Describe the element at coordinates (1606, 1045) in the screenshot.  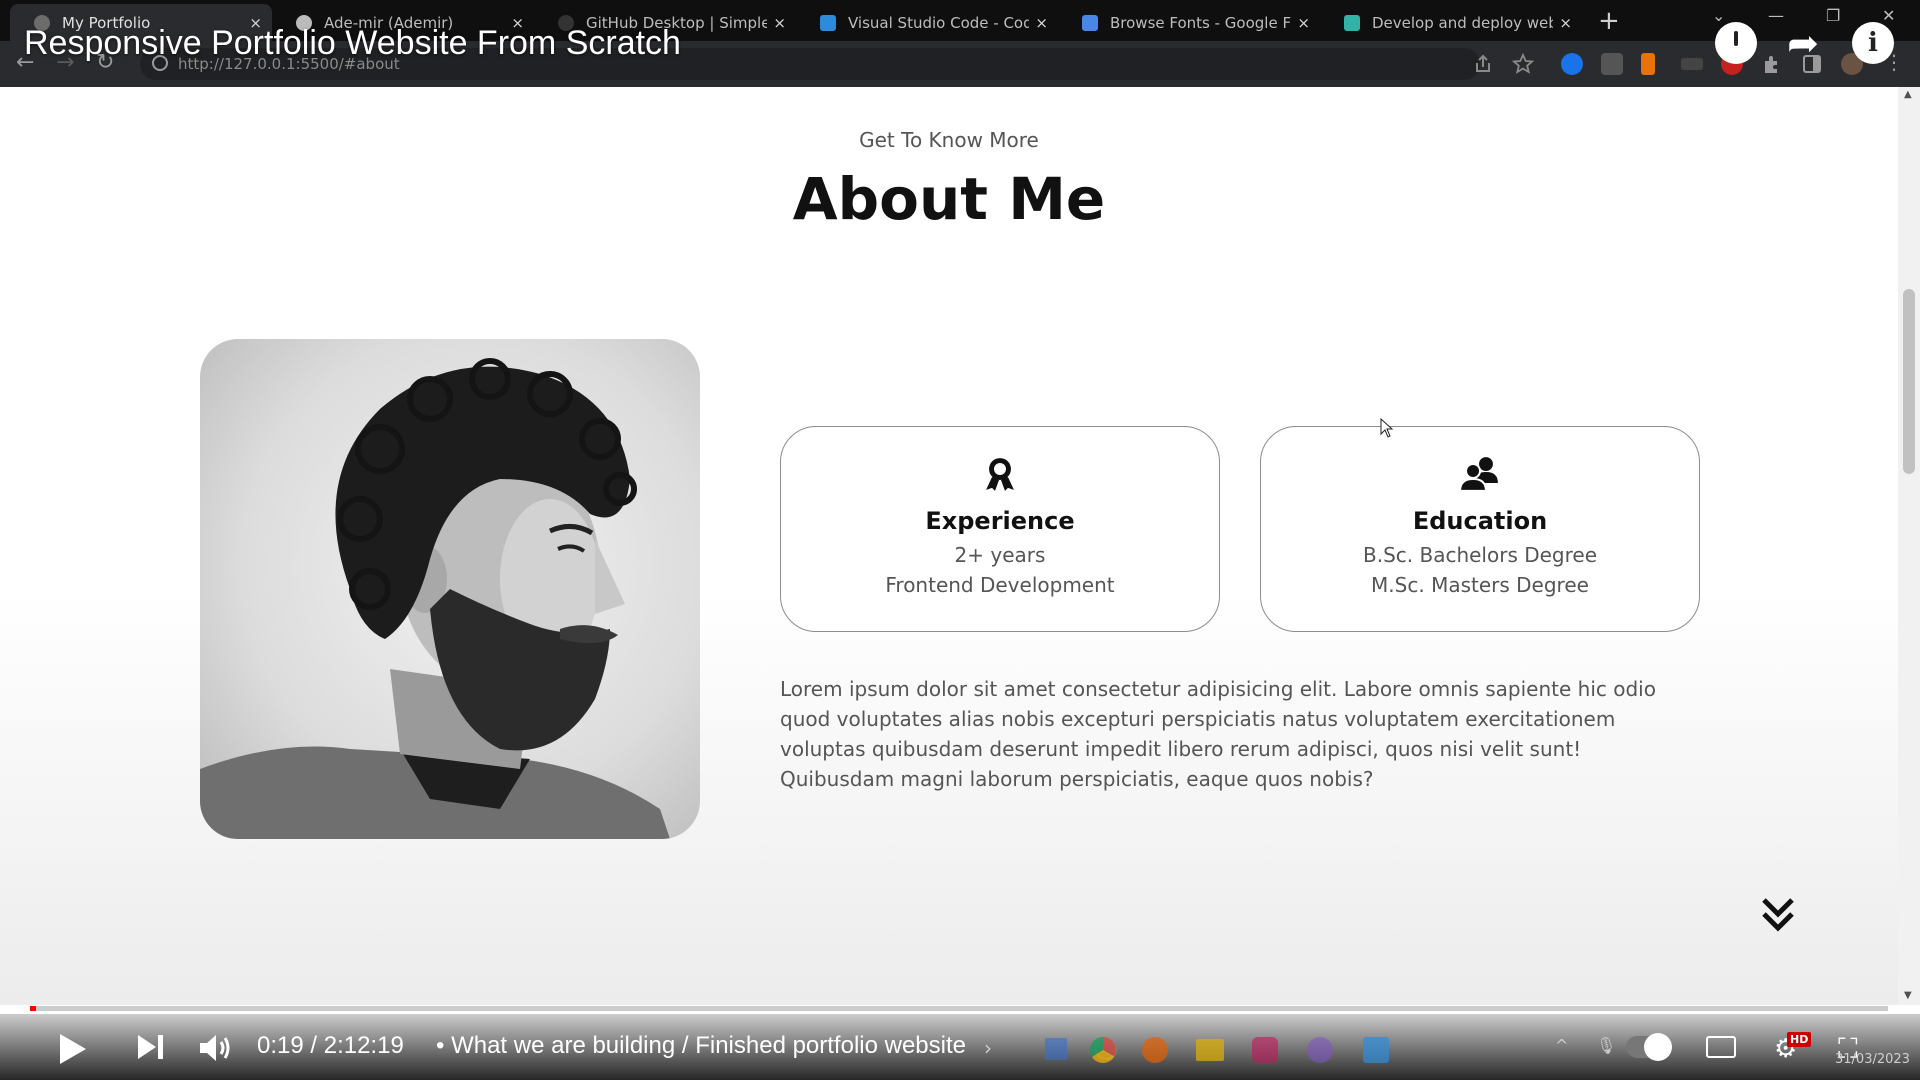
I see `microphone-icon: 🎙` at that location.